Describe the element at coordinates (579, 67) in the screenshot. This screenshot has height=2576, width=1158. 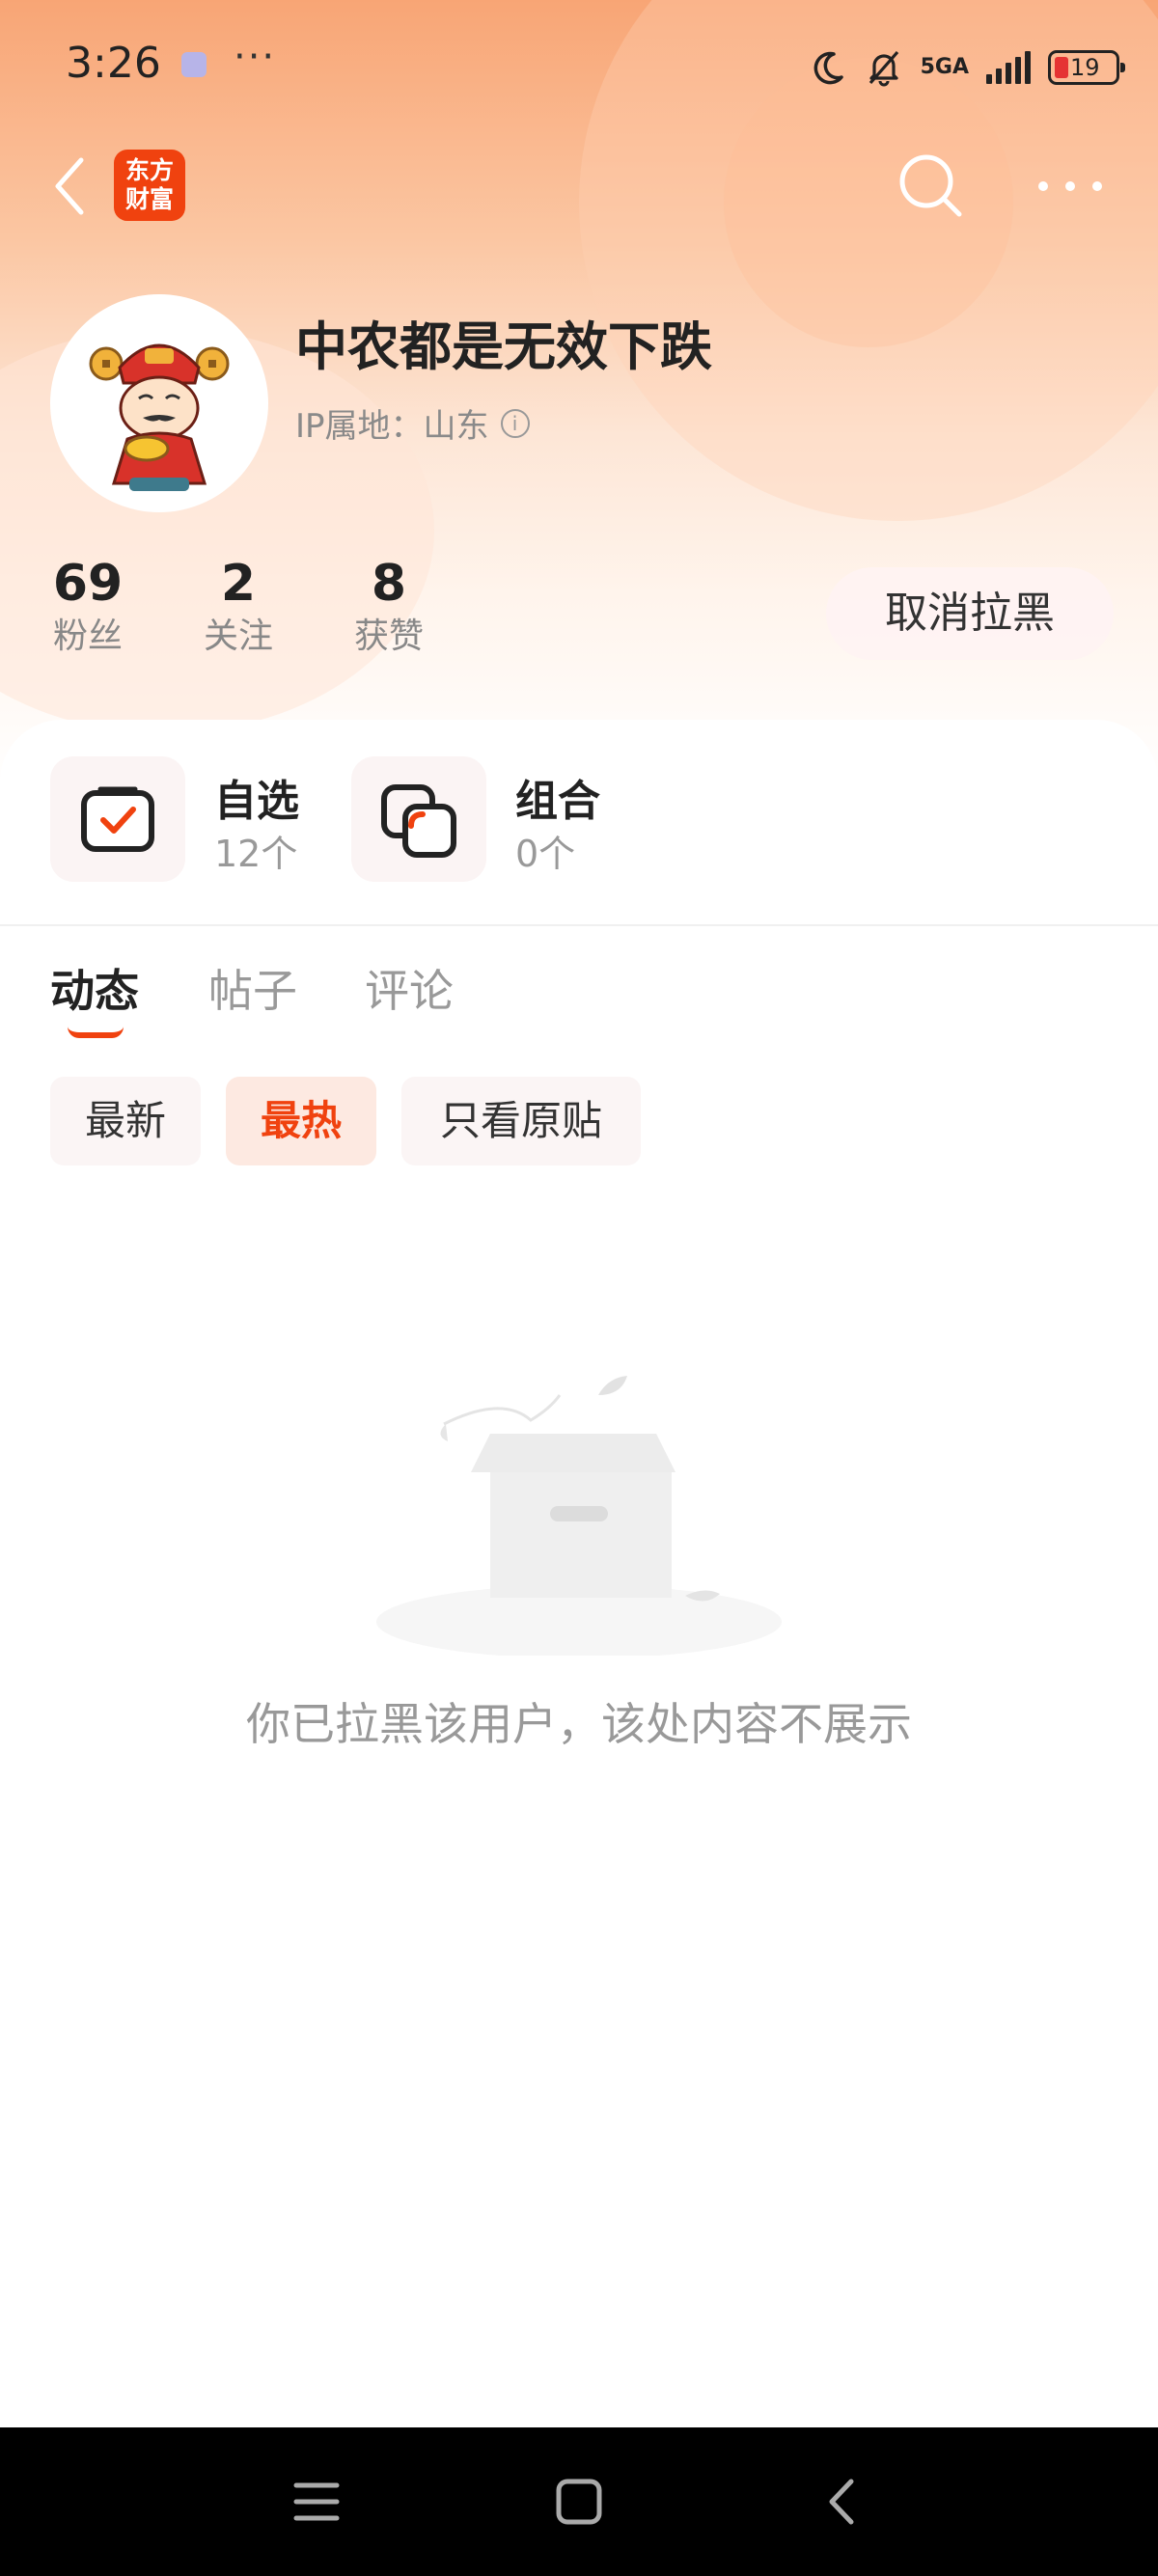
I see `status-bar: 3:26 ··· 5GA 19` at that location.